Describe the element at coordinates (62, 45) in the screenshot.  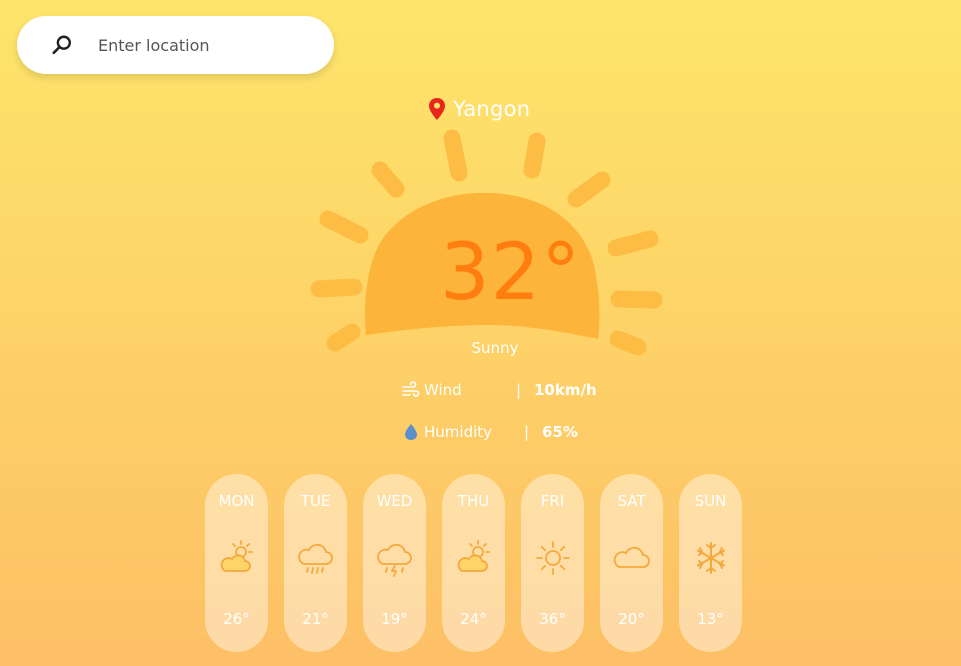
I see `search-icon` at that location.